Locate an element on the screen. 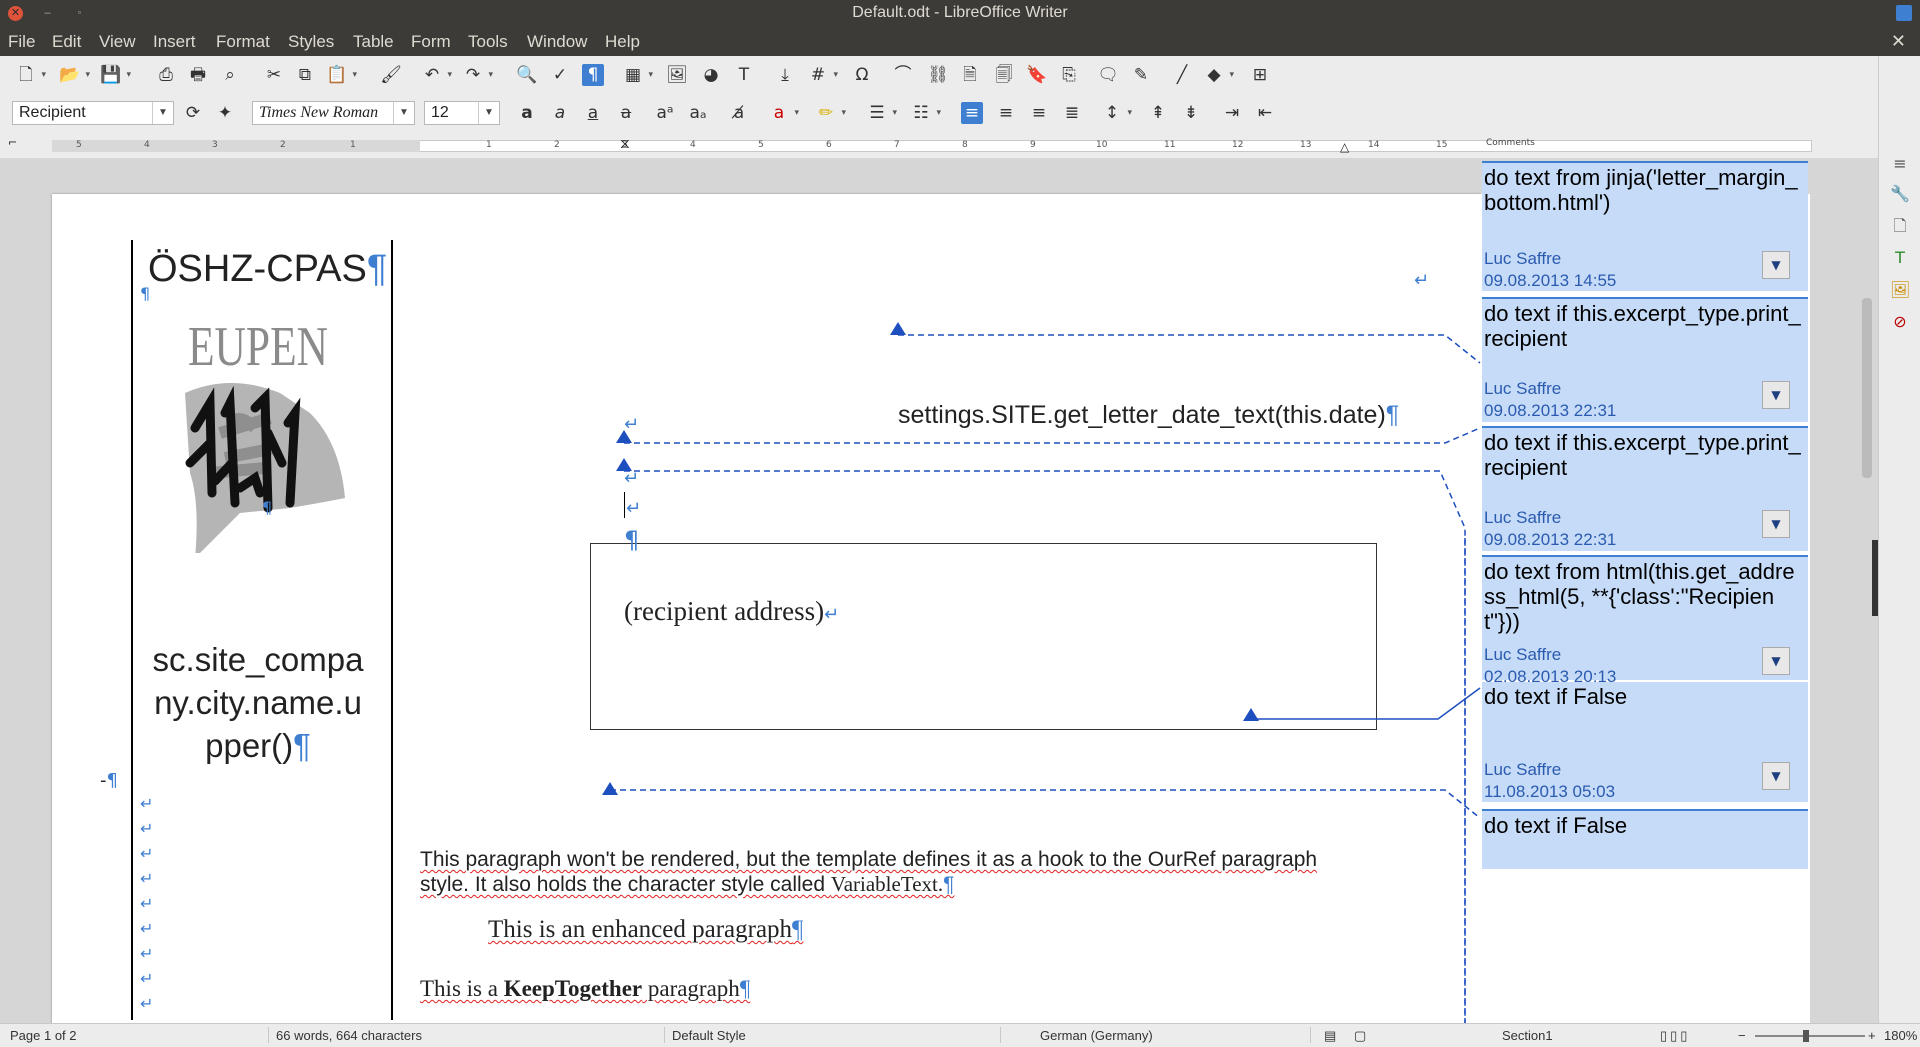 The width and height of the screenshot is (1920, 1047). decrease-indent-icon: ⇤ is located at coordinates (1265, 113).